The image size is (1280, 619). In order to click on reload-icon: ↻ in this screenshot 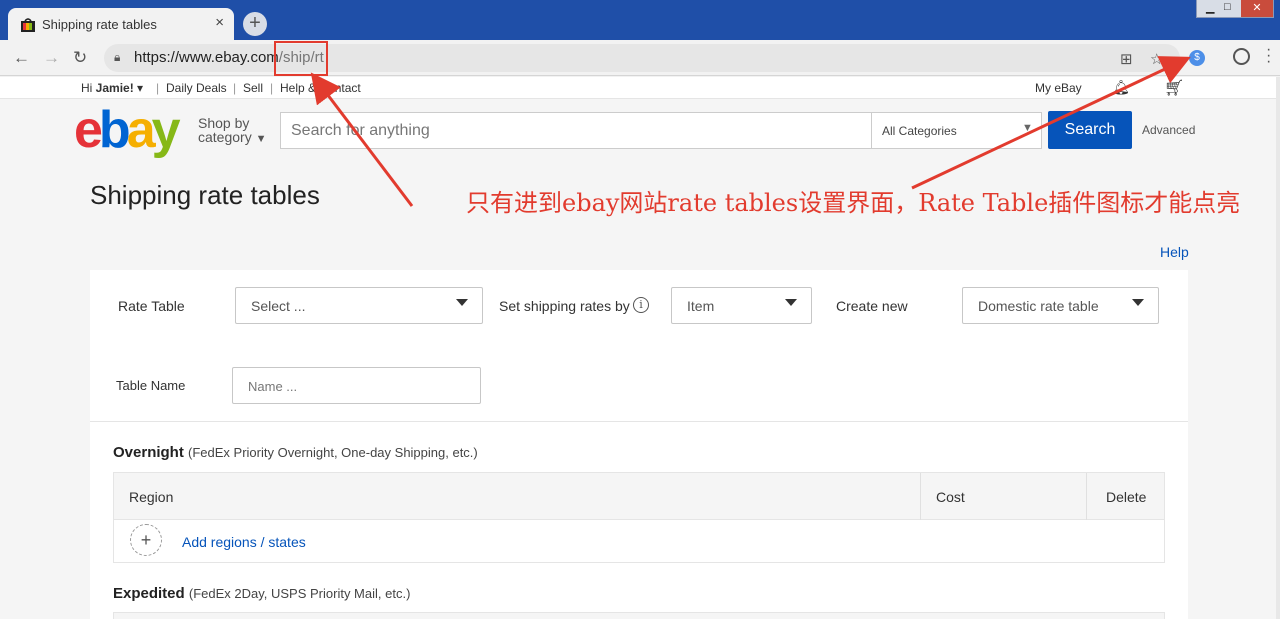, I will do `click(80, 58)`.